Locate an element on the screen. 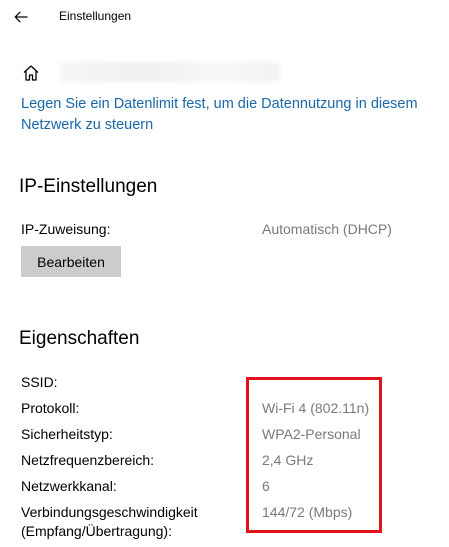 This screenshot has height=547, width=449. ip-assignment-label: IP-Zuweisung: is located at coordinates (66, 229).